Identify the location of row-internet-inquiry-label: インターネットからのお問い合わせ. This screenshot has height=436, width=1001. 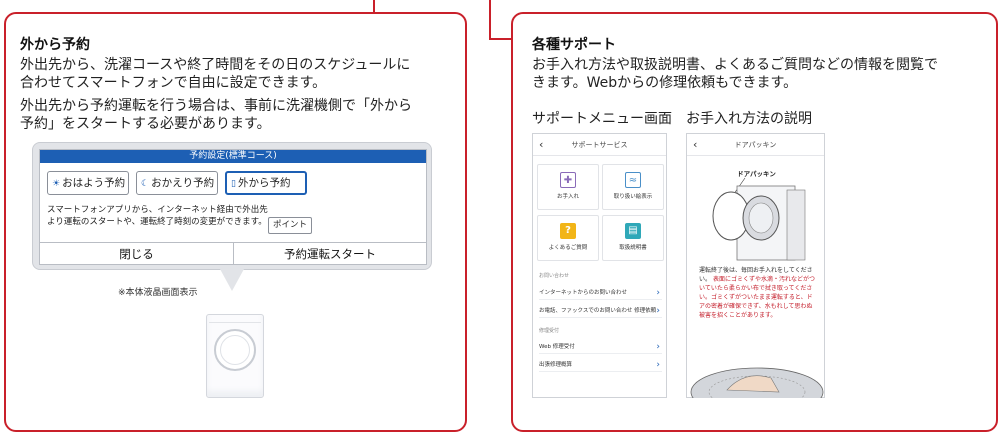
(583, 293).